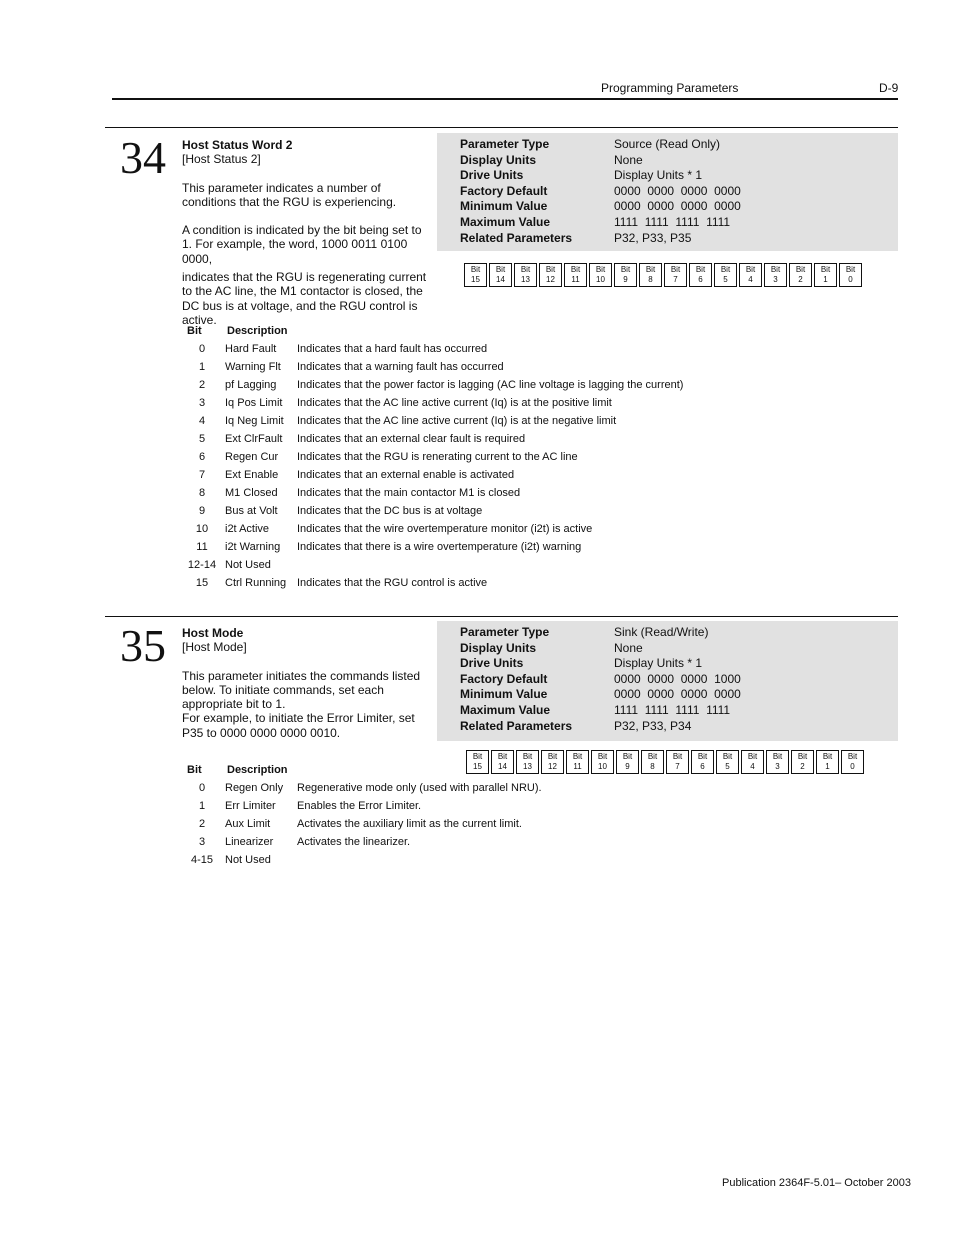 The width and height of the screenshot is (954, 1235). What do you see at coordinates (254, 439) in the screenshot?
I see `bit-name: Ext ClrFault` at bounding box center [254, 439].